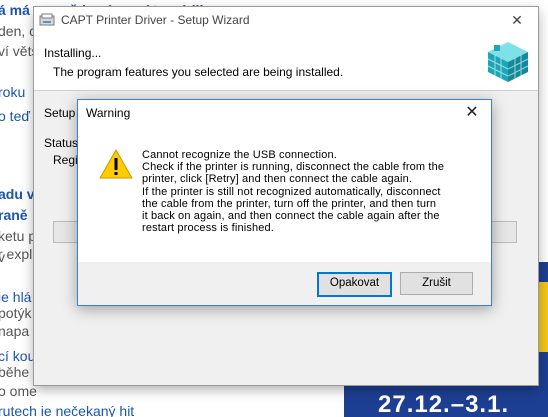 Image resolution: width=548 pixels, height=417 pixels. I want to click on wizard-titlebar: CAPT Printer Driver - Setup Wizard ✕, so click(286, 20).